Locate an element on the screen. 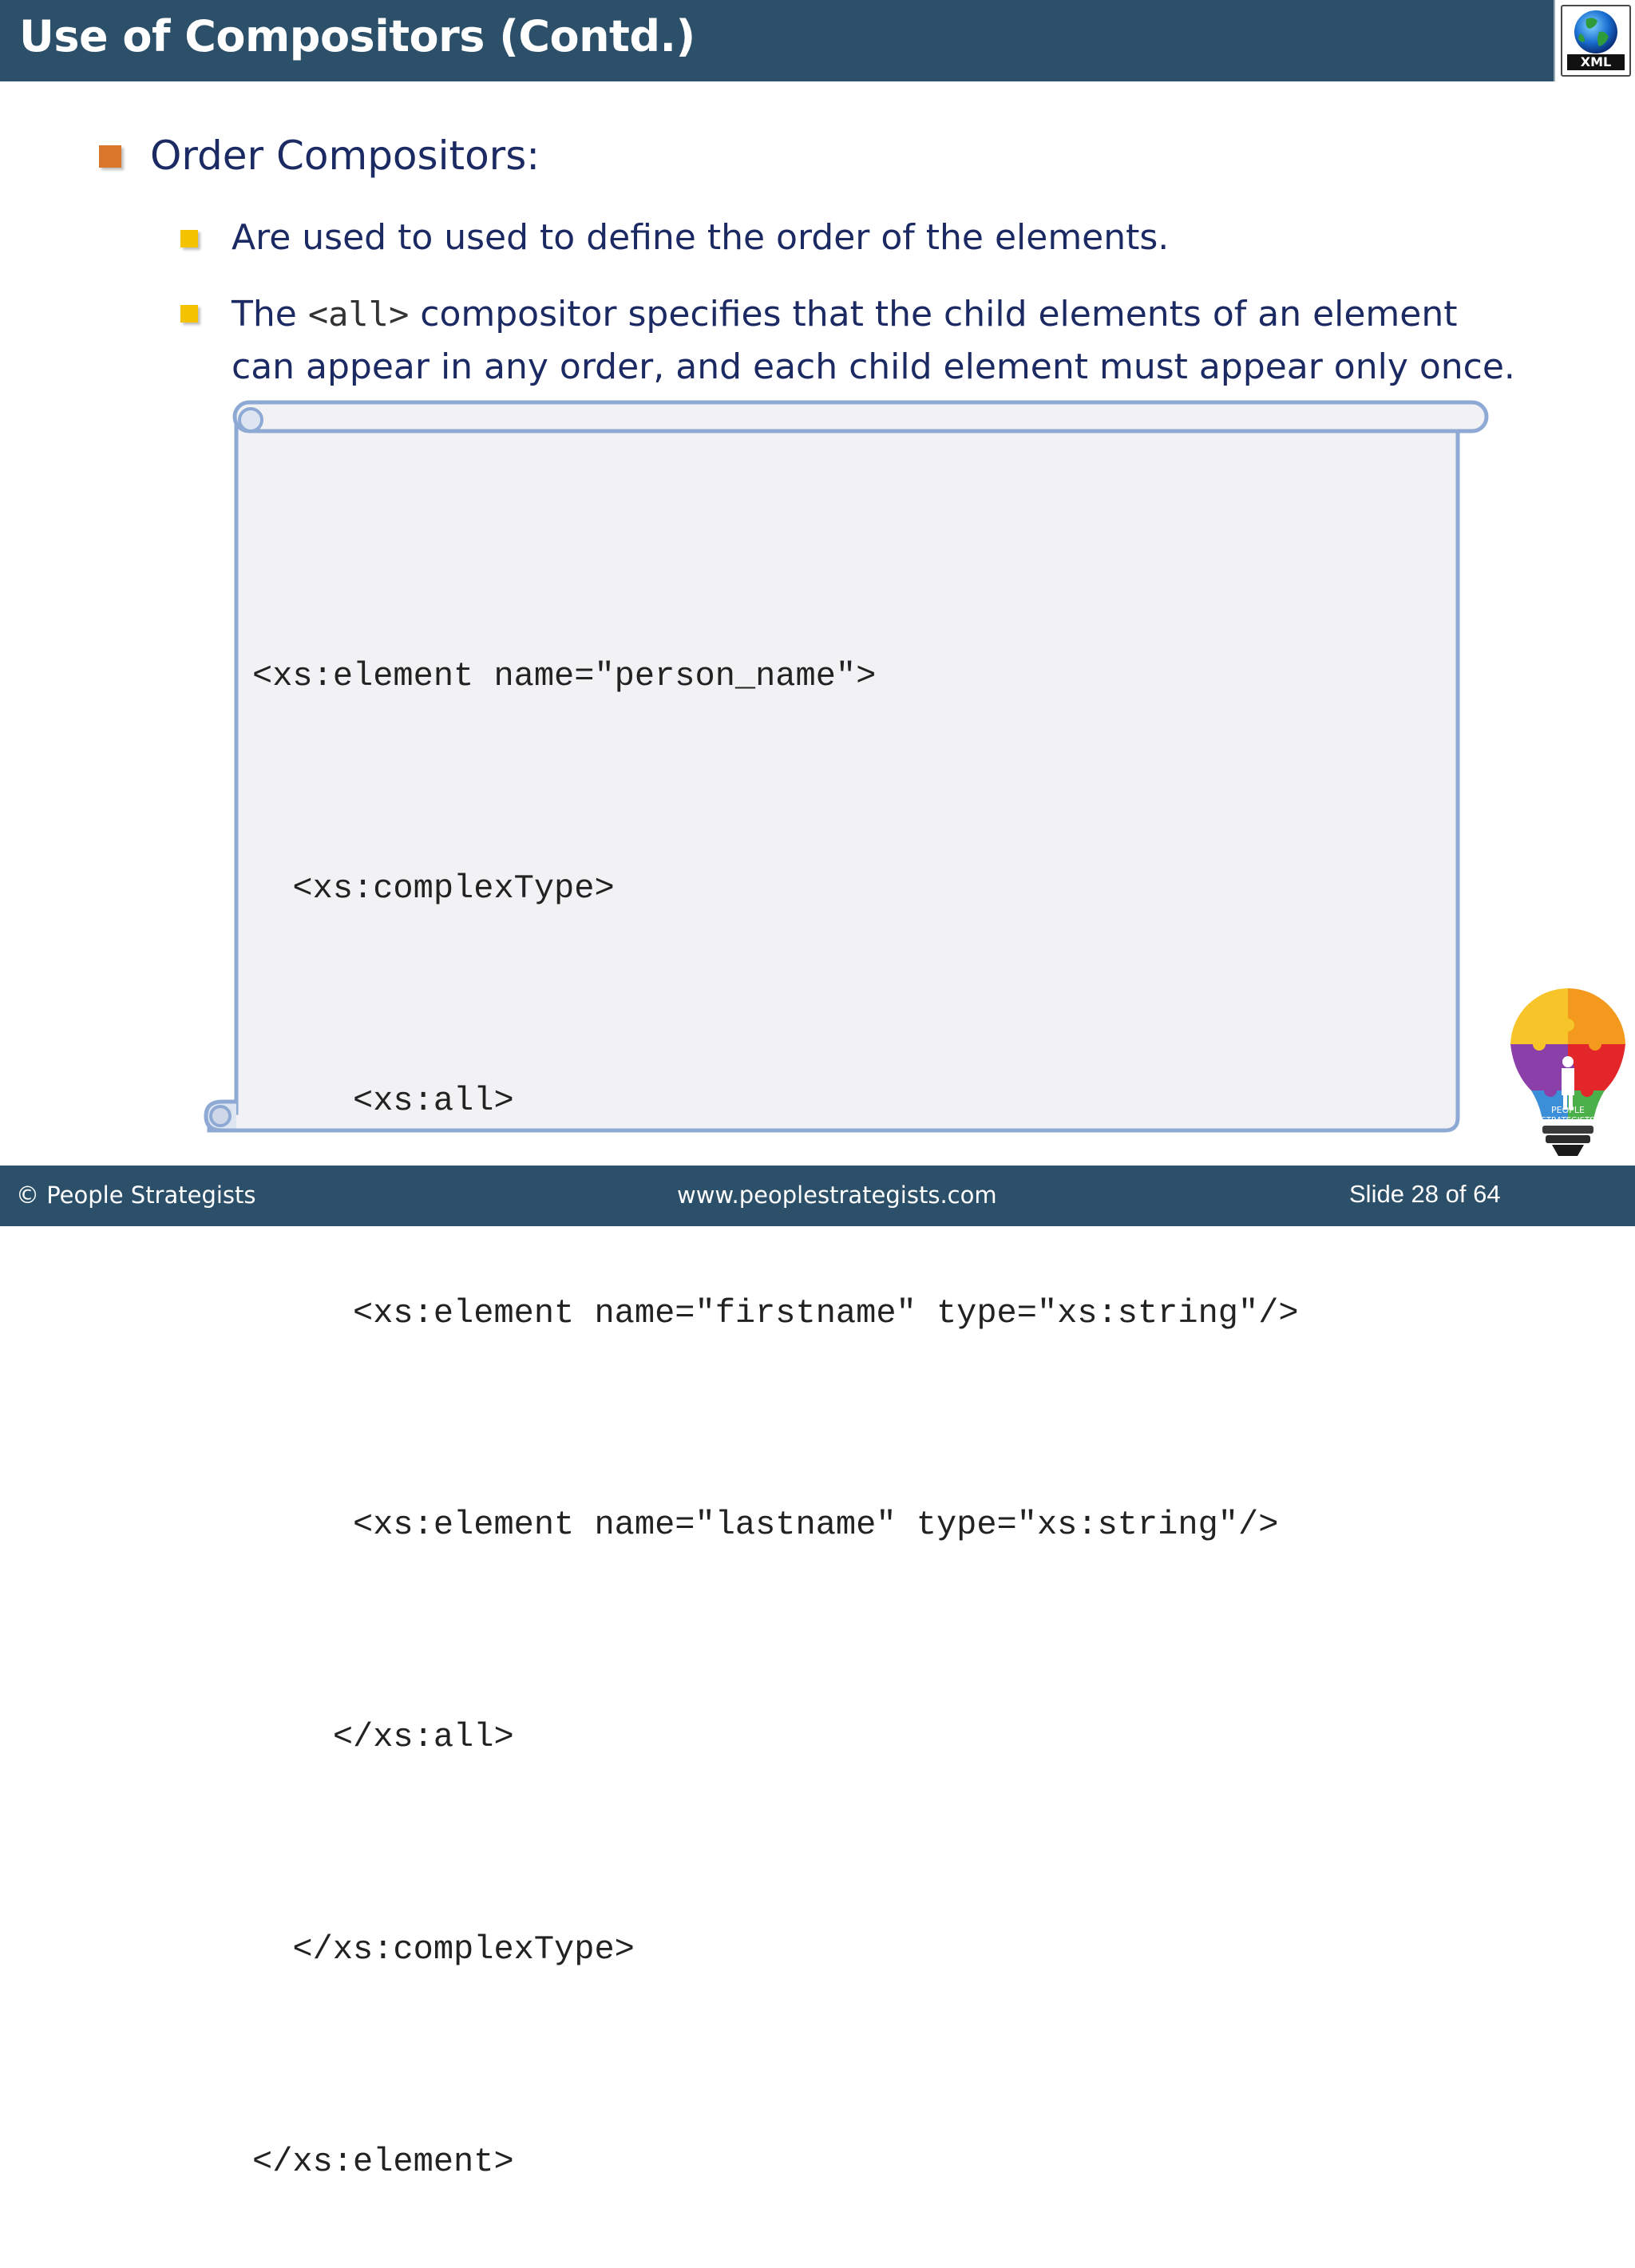 This screenshot has height=2268, width=1635. code-line: <xs:all> is located at coordinates (383, 1100).